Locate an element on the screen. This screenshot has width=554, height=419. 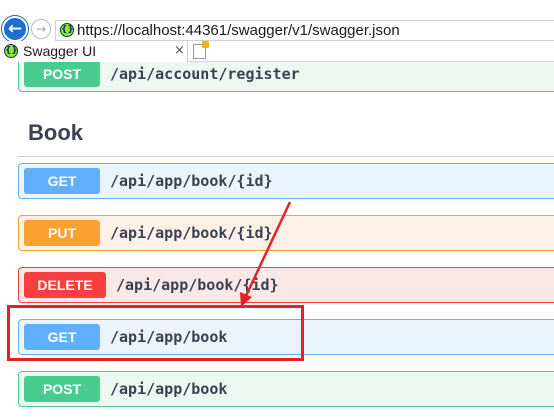
tab-bar: {} Swagger UI × is located at coordinates (277, 51).